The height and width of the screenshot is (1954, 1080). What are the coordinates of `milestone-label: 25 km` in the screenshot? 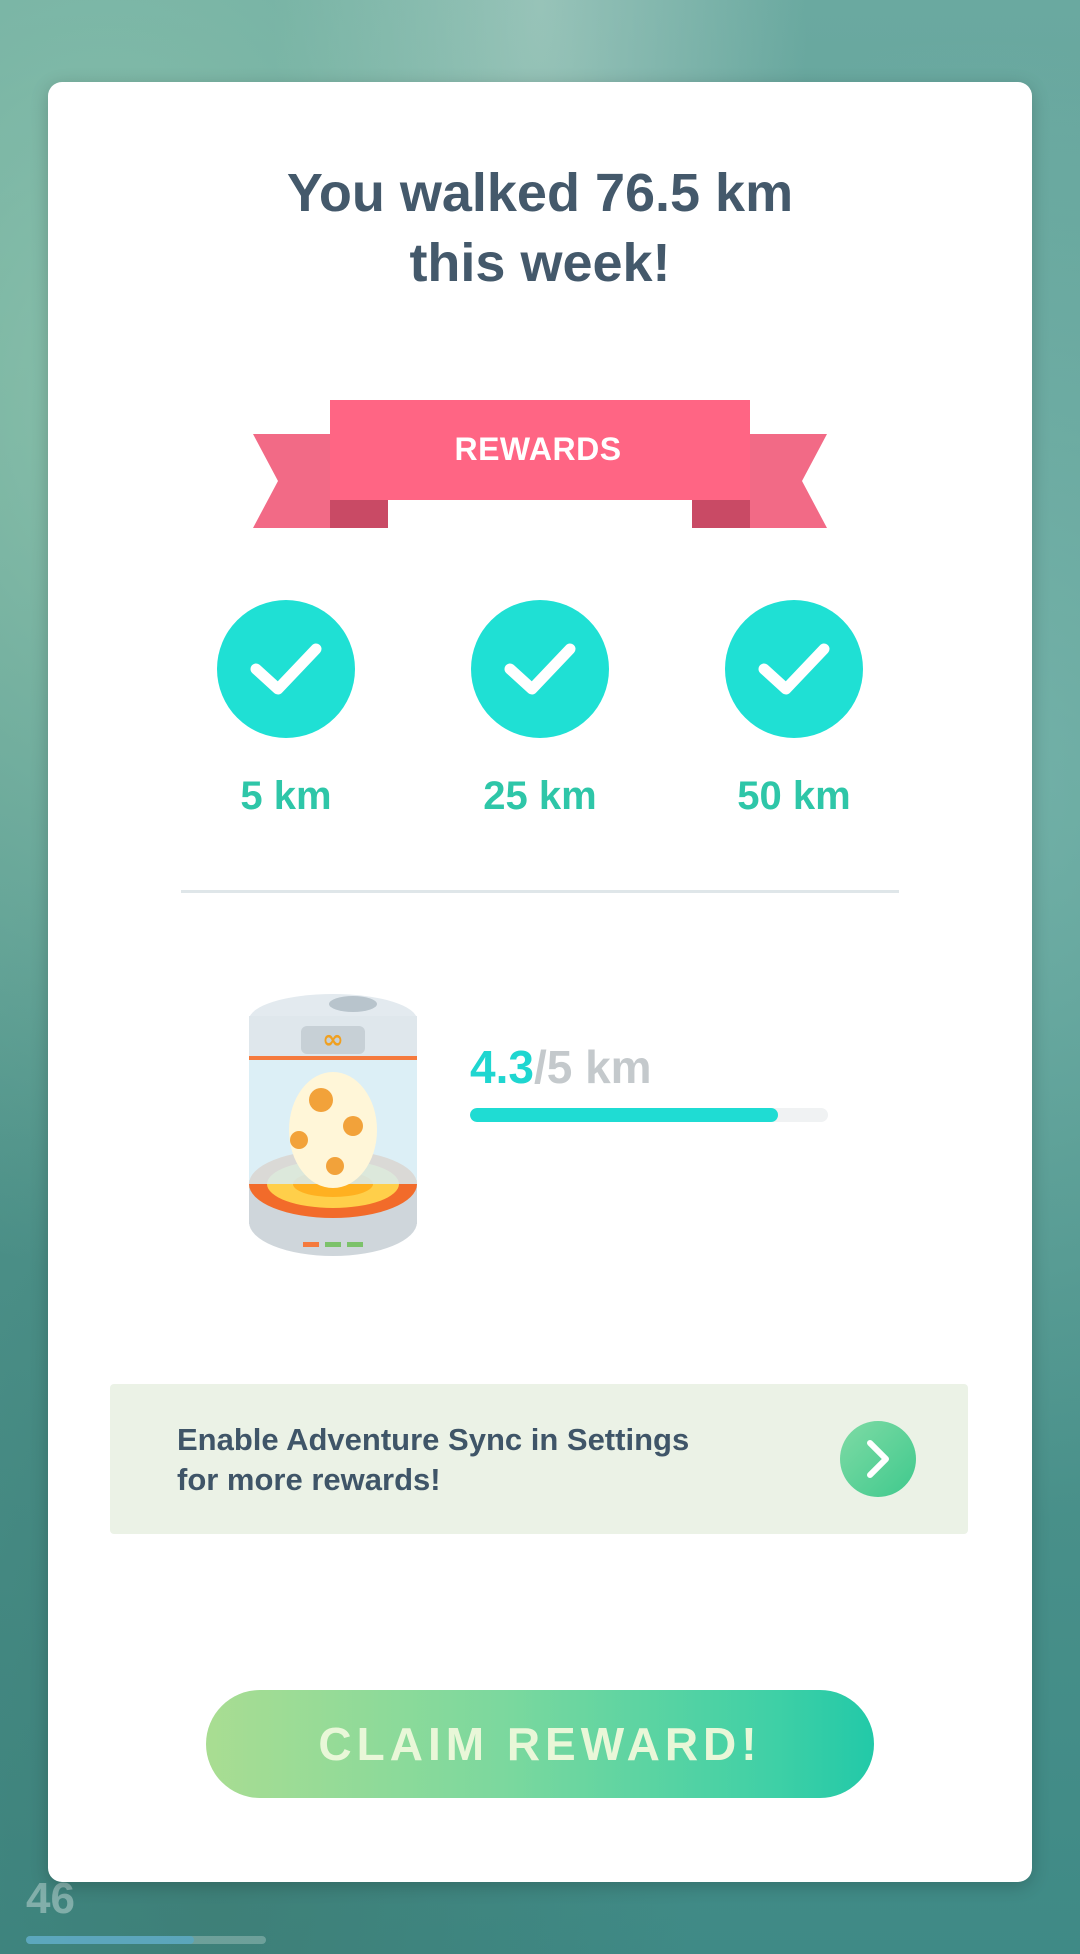 It's located at (540, 796).